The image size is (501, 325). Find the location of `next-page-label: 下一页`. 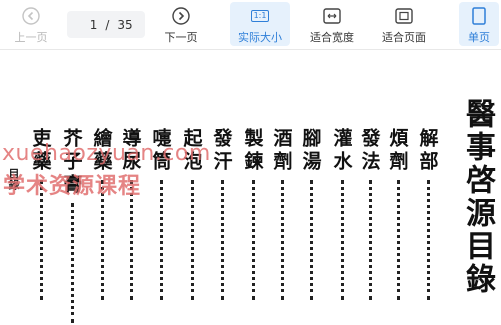

next-page-label: 下一页 is located at coordinates (181, 37).